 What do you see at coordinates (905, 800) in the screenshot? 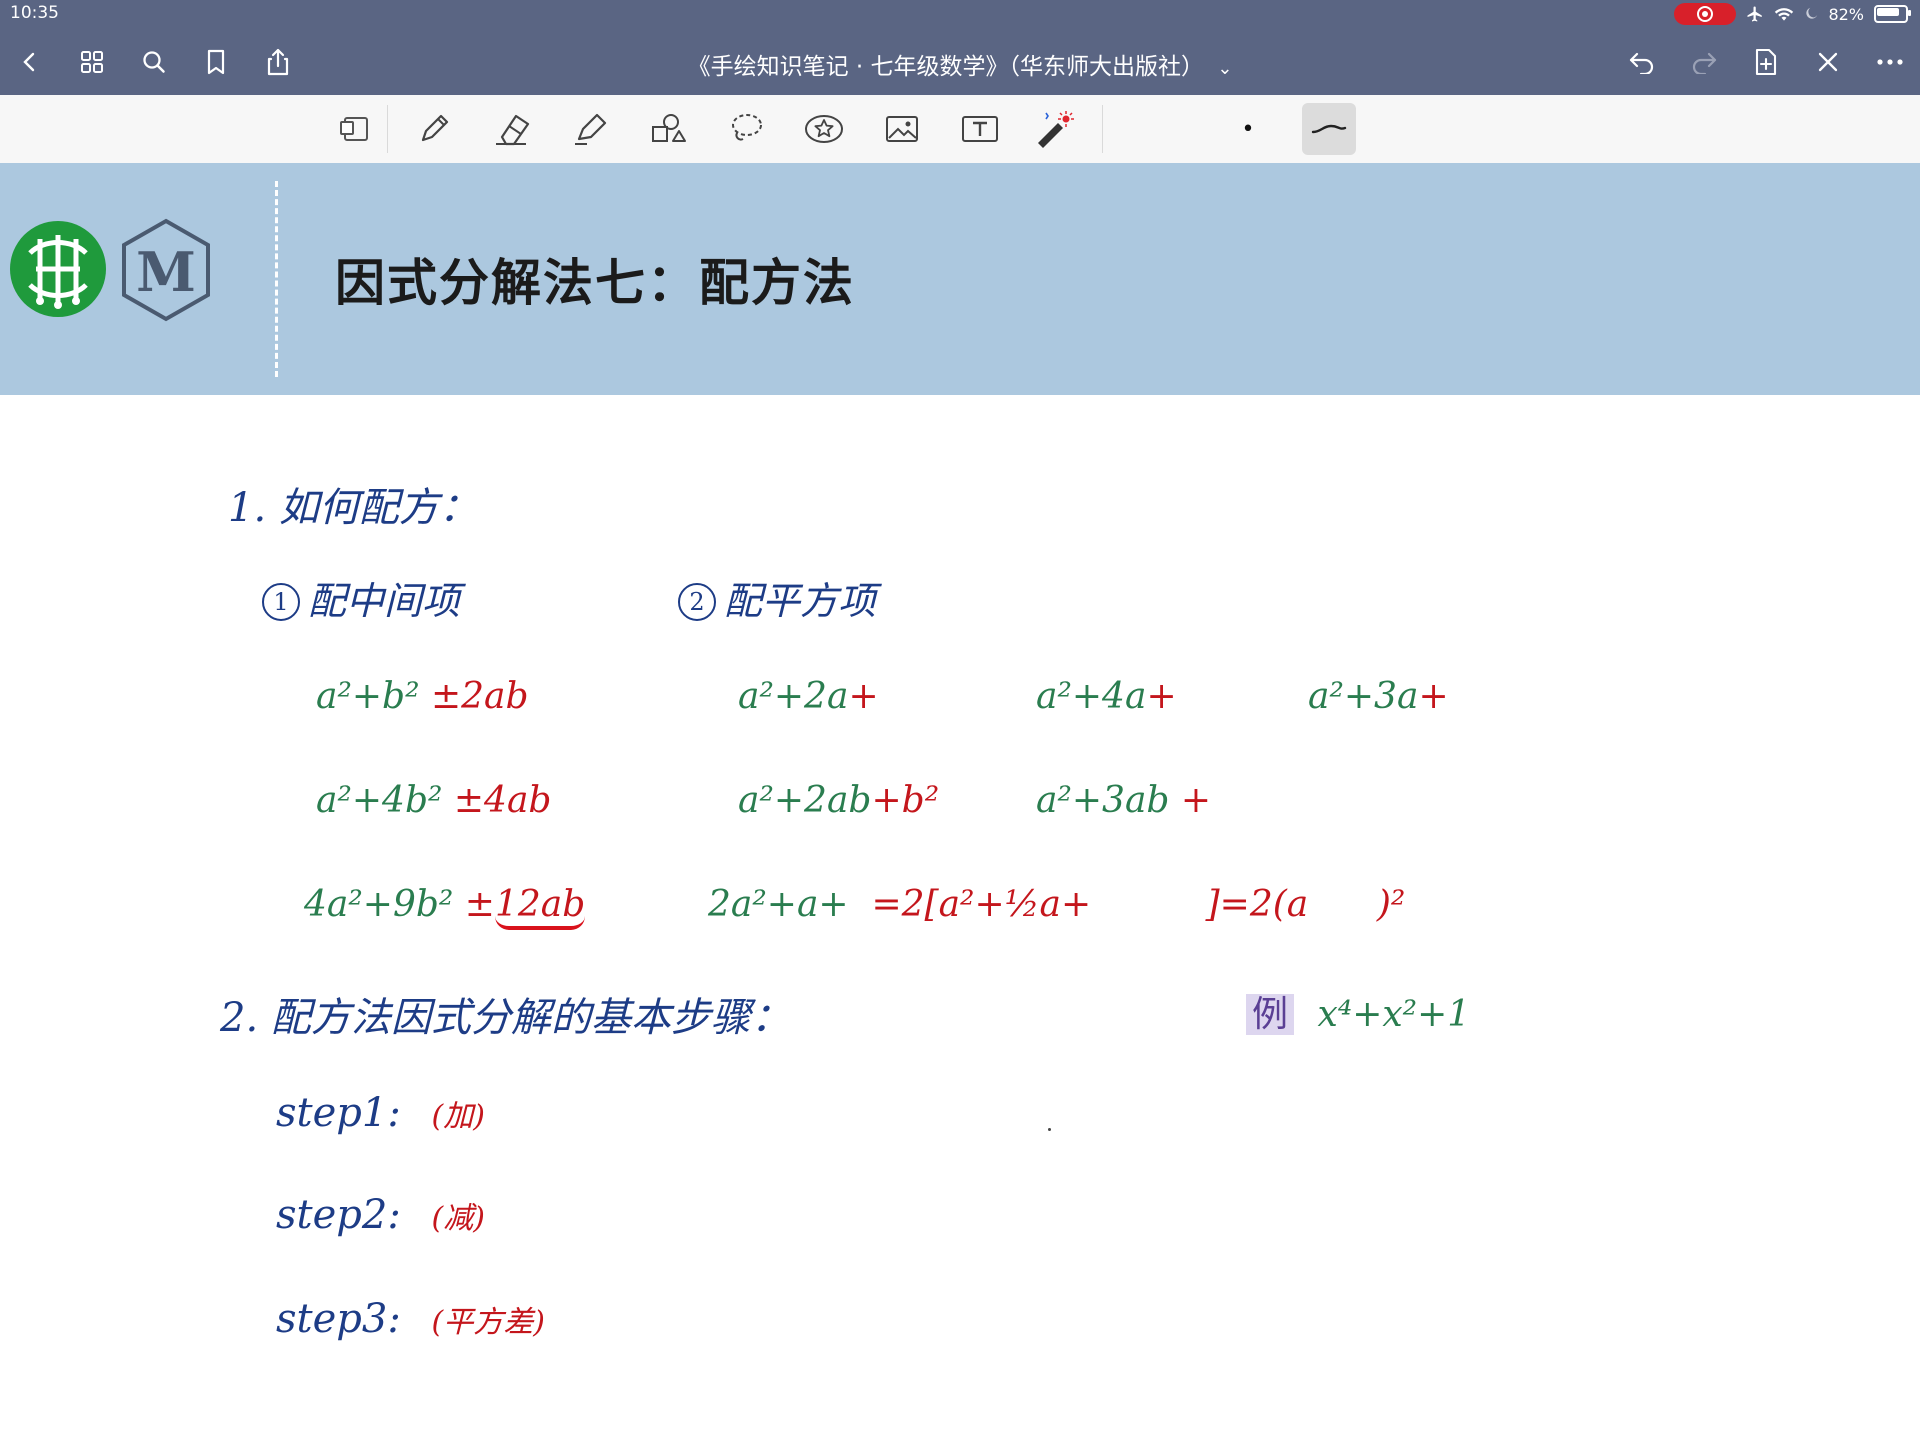
I see `expression-red: +b²` at bounding box center [905, 800].